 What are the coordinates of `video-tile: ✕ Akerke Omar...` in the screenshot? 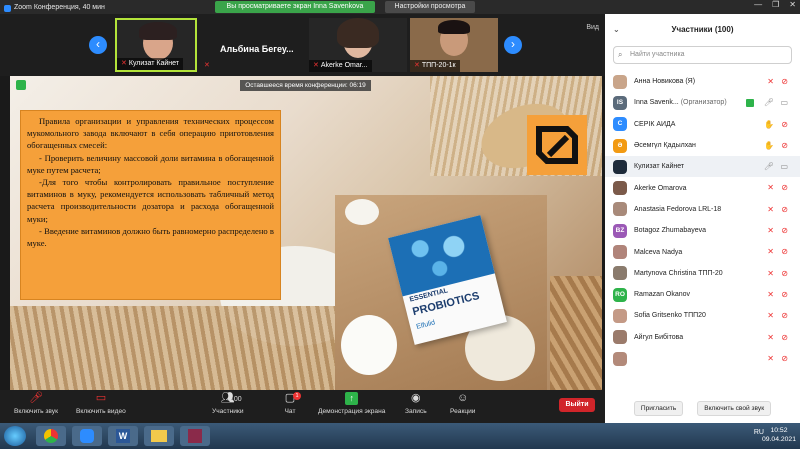 It's located at (358, 45).